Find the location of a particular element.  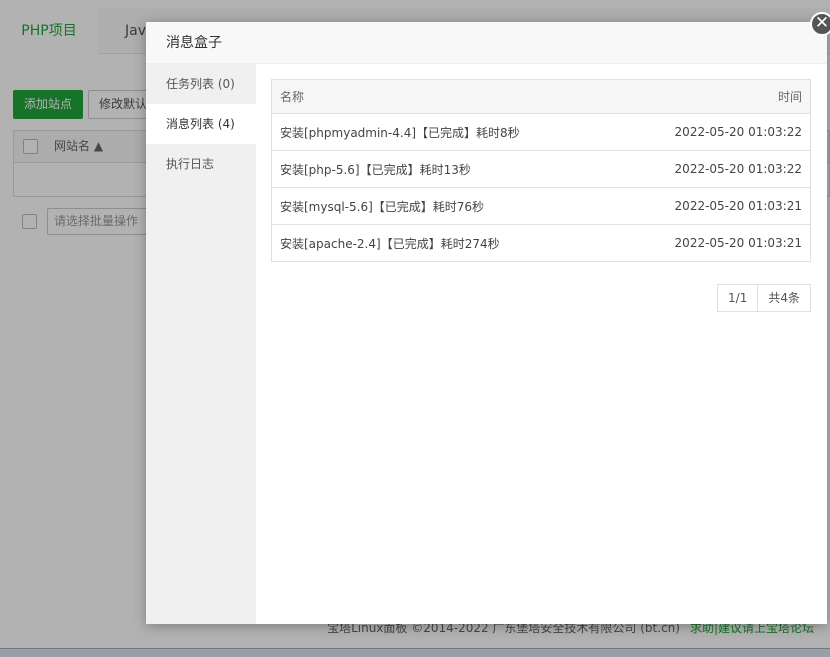

dialog-sidebar: 任务列表 (0) 消息列表 (4) 执行日志 is located at coordinates (201, 344).